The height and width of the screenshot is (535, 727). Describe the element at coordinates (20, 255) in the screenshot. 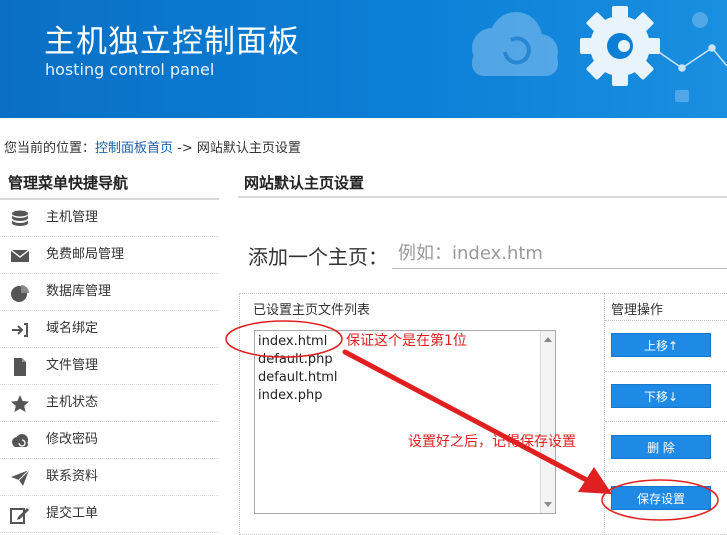

I see `mail-icon` at that location.